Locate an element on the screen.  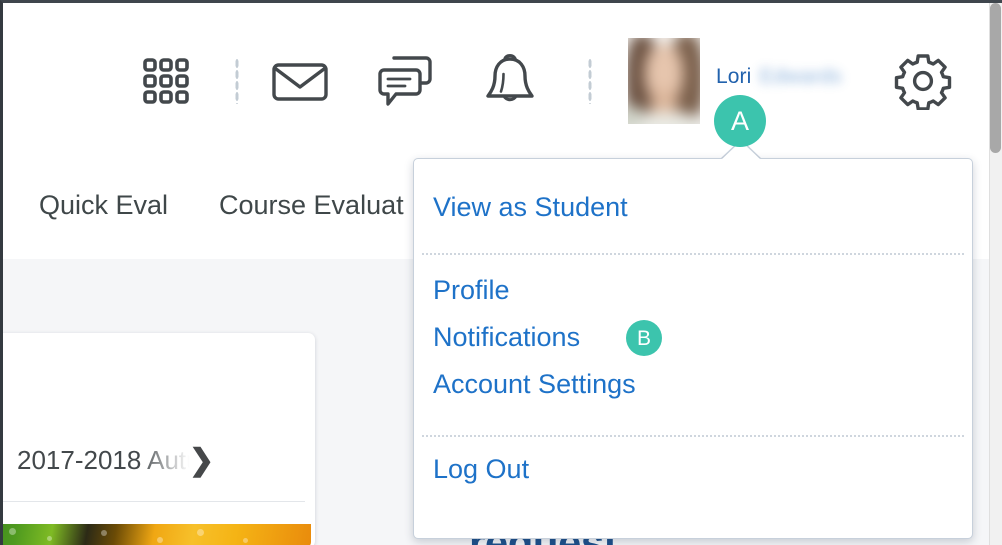
menu-item-profile: Profile is located at coordinates (471, 290).